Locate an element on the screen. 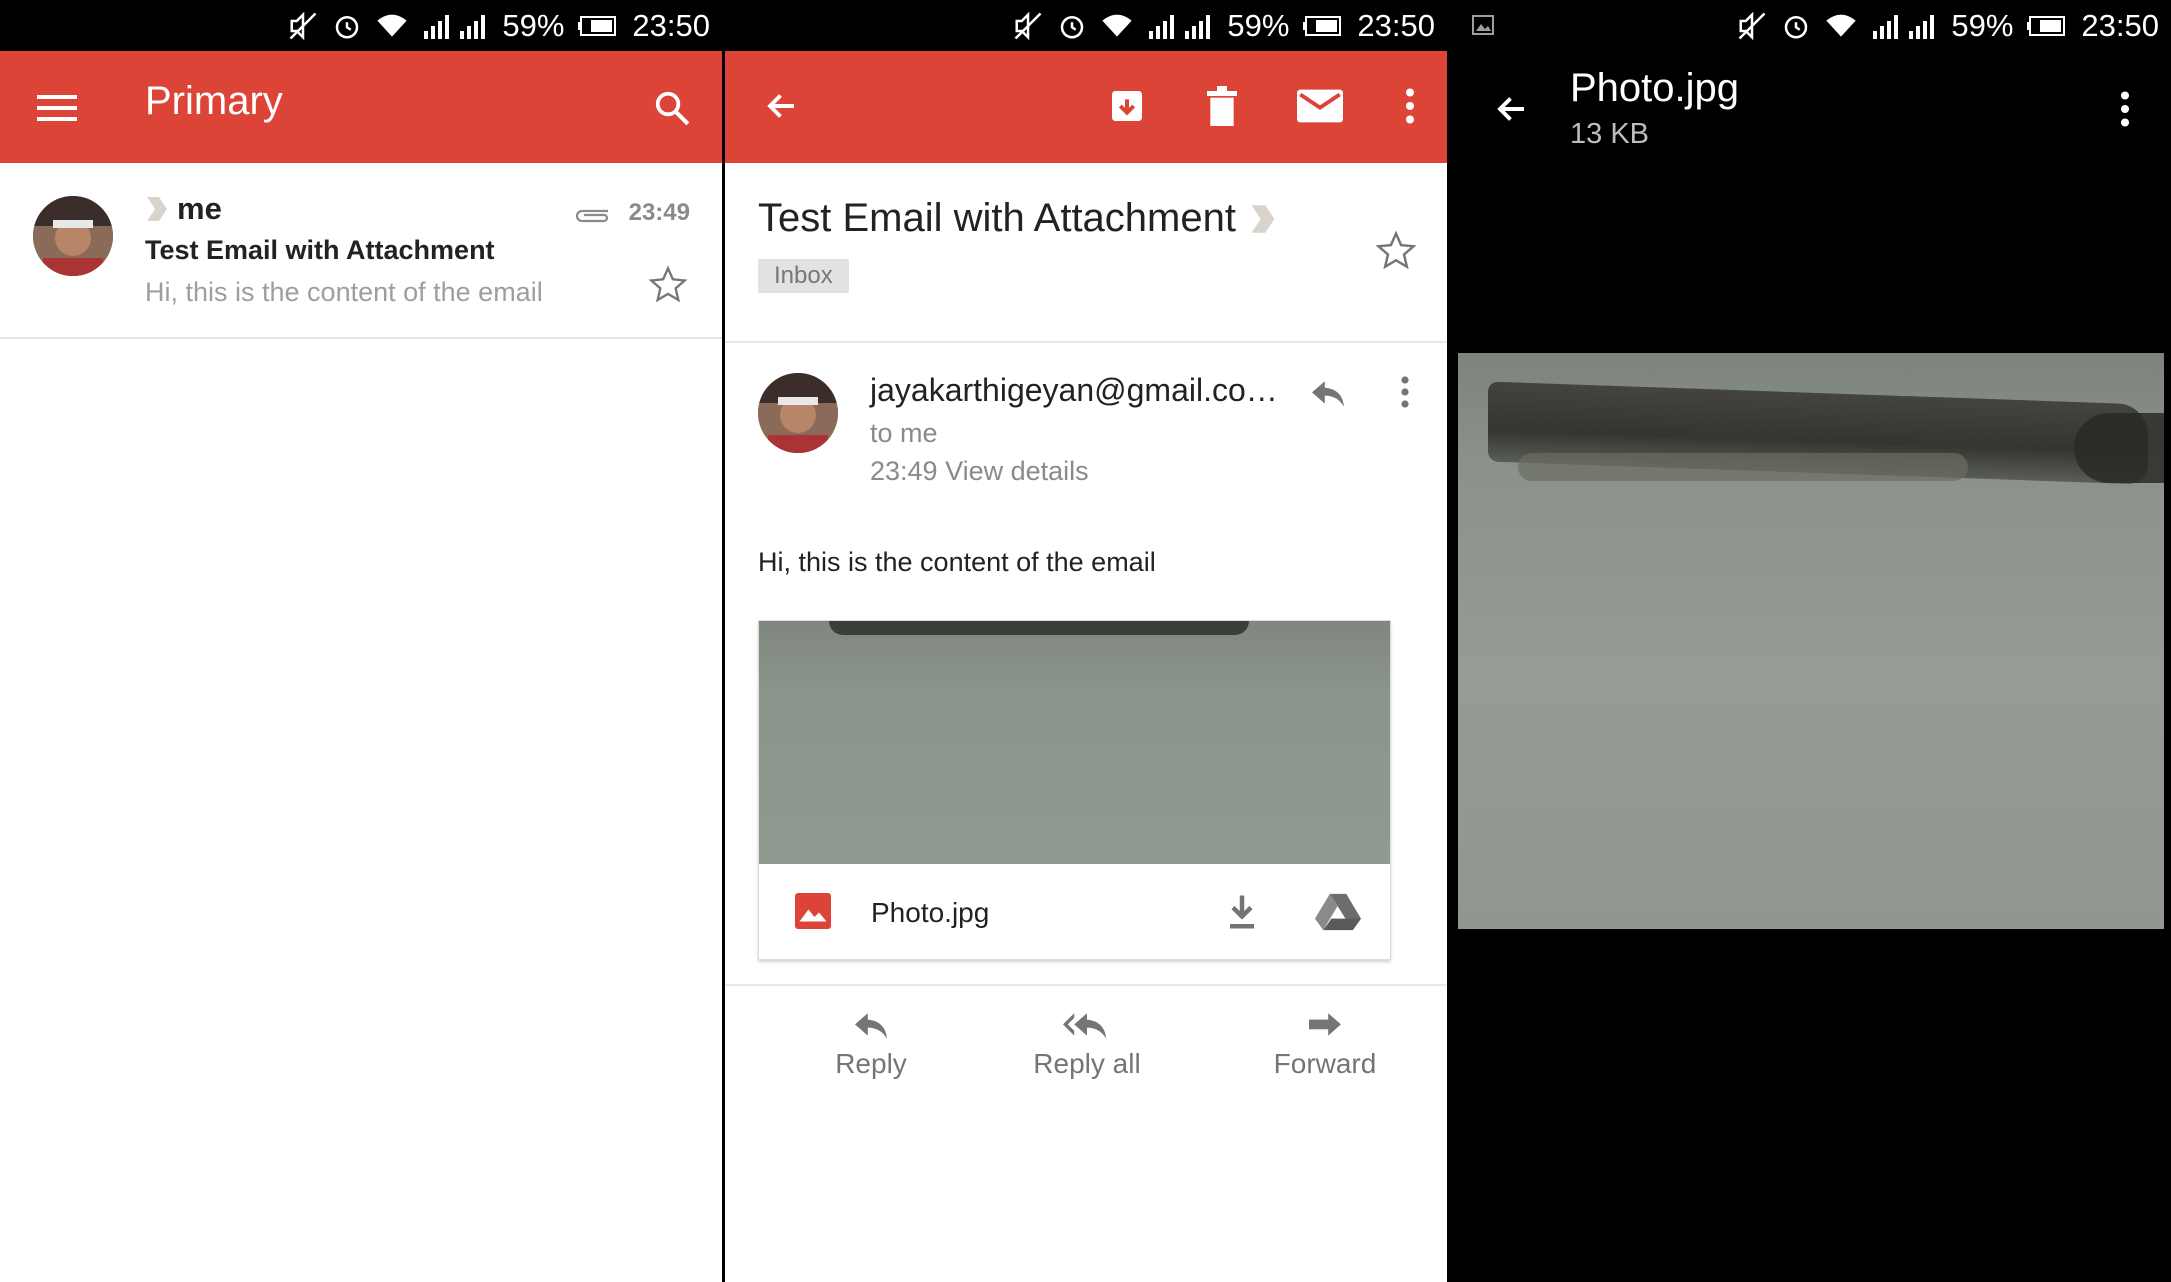 The image size is (2171, 1282). page-title: Primary is located at coordinates (214, 101).